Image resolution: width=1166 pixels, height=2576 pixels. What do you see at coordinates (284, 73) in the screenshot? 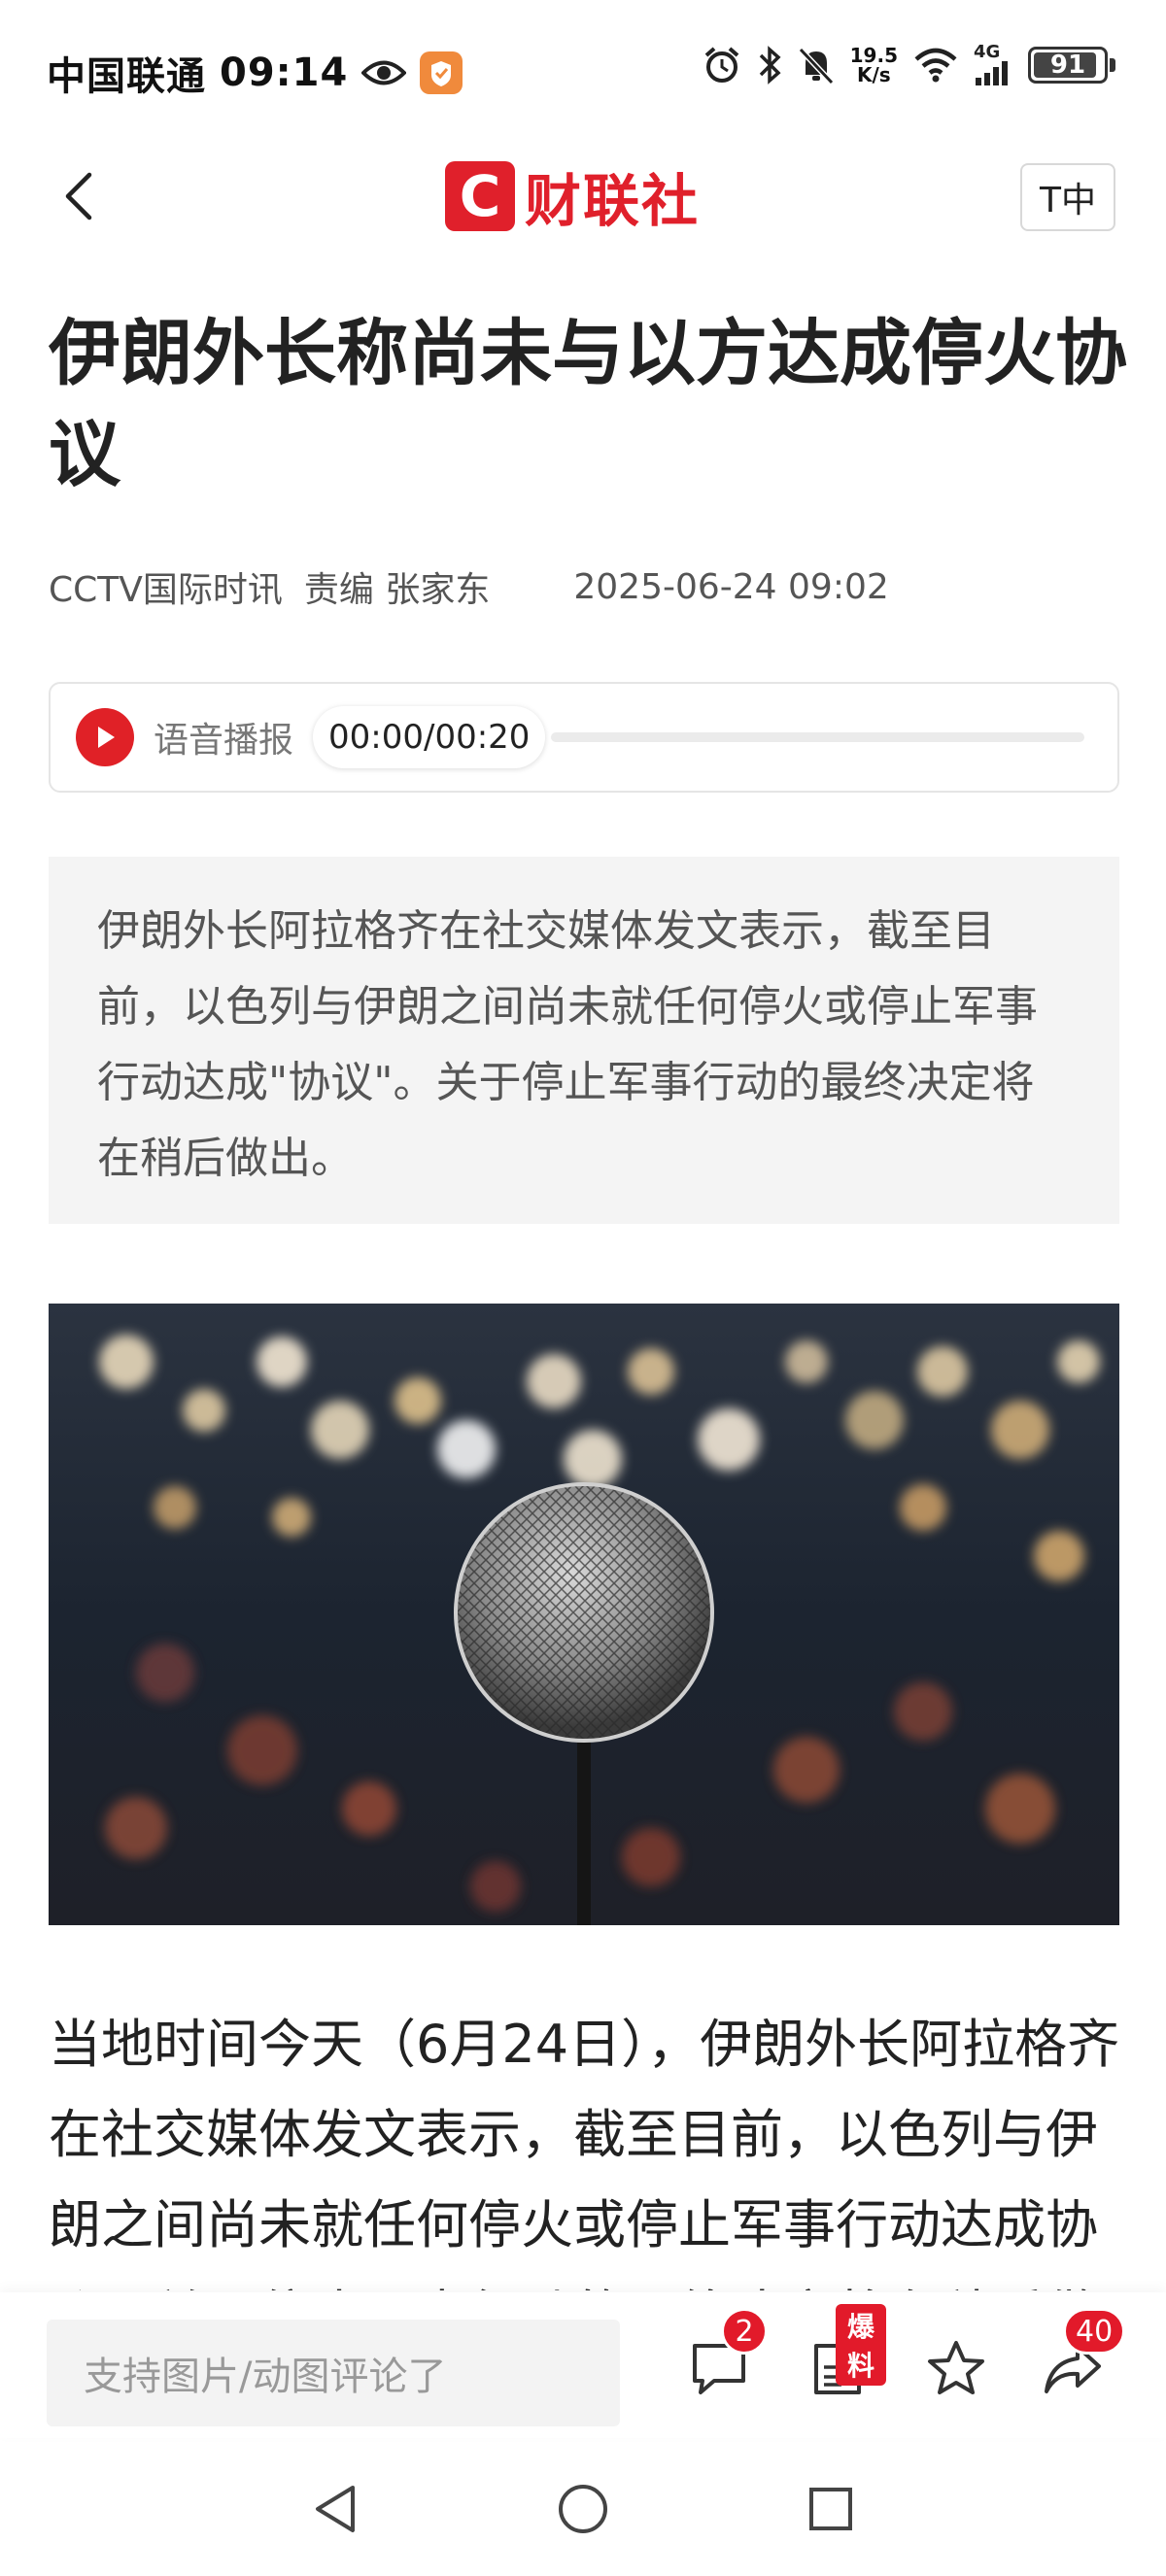
I see `clock: 09:14` at bounding box center [284, 73].